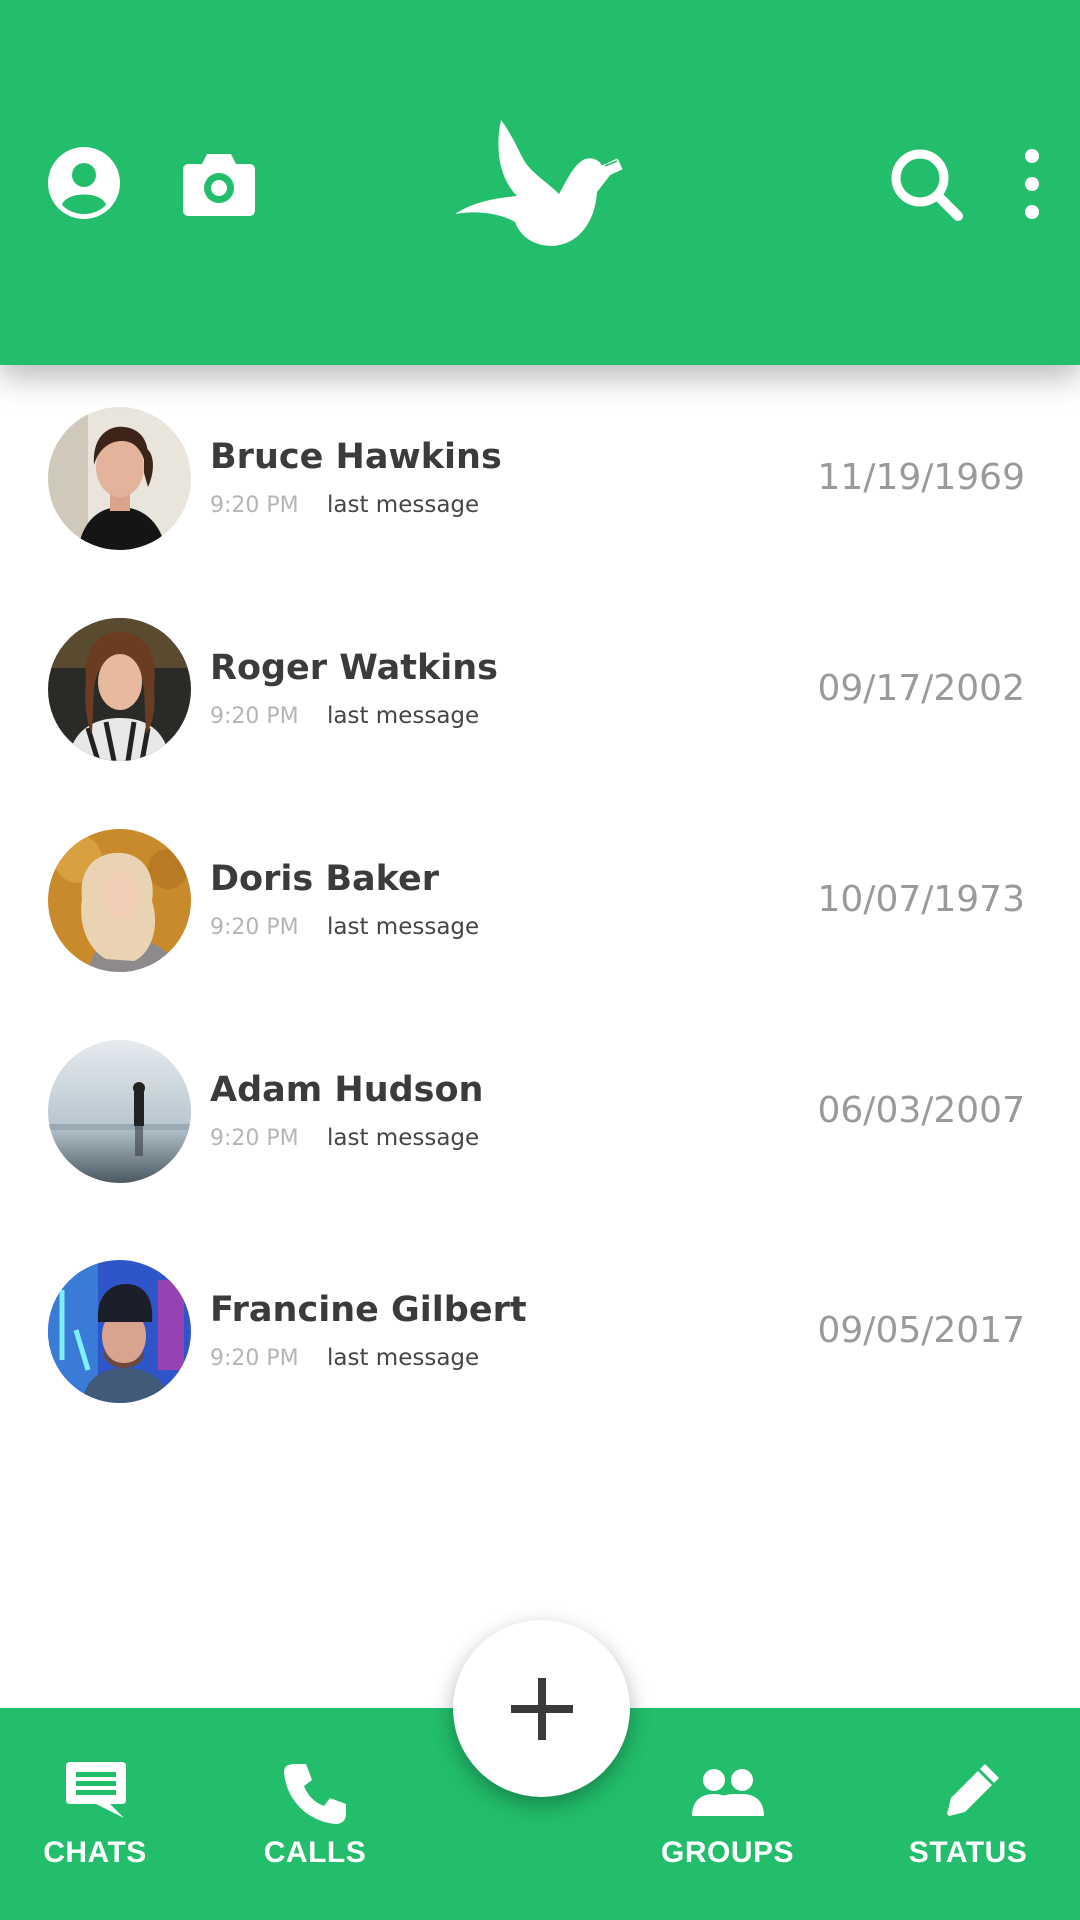 The image size is (1080, 1920). What do you see at coordinates (1032, 184) in the screenshot?
I see `more-vert-icon` at bounding box center [1032, 184].